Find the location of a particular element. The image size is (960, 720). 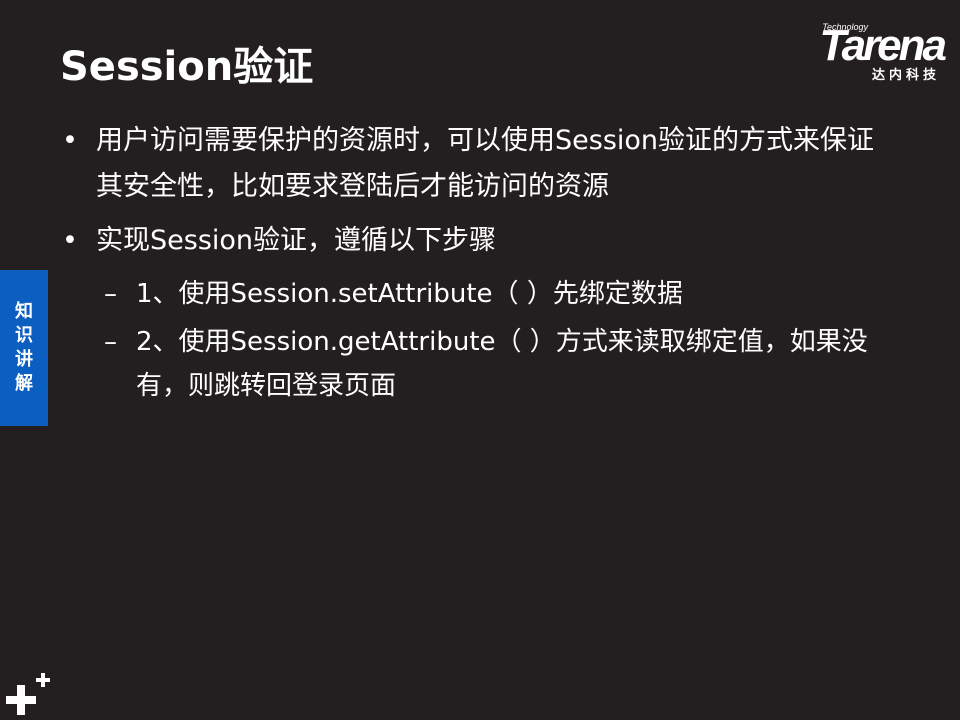

sub-bullet-item: – 1、使用Session.setAttribute（ ）先绑定数据 is located at coordinates (480, 294).